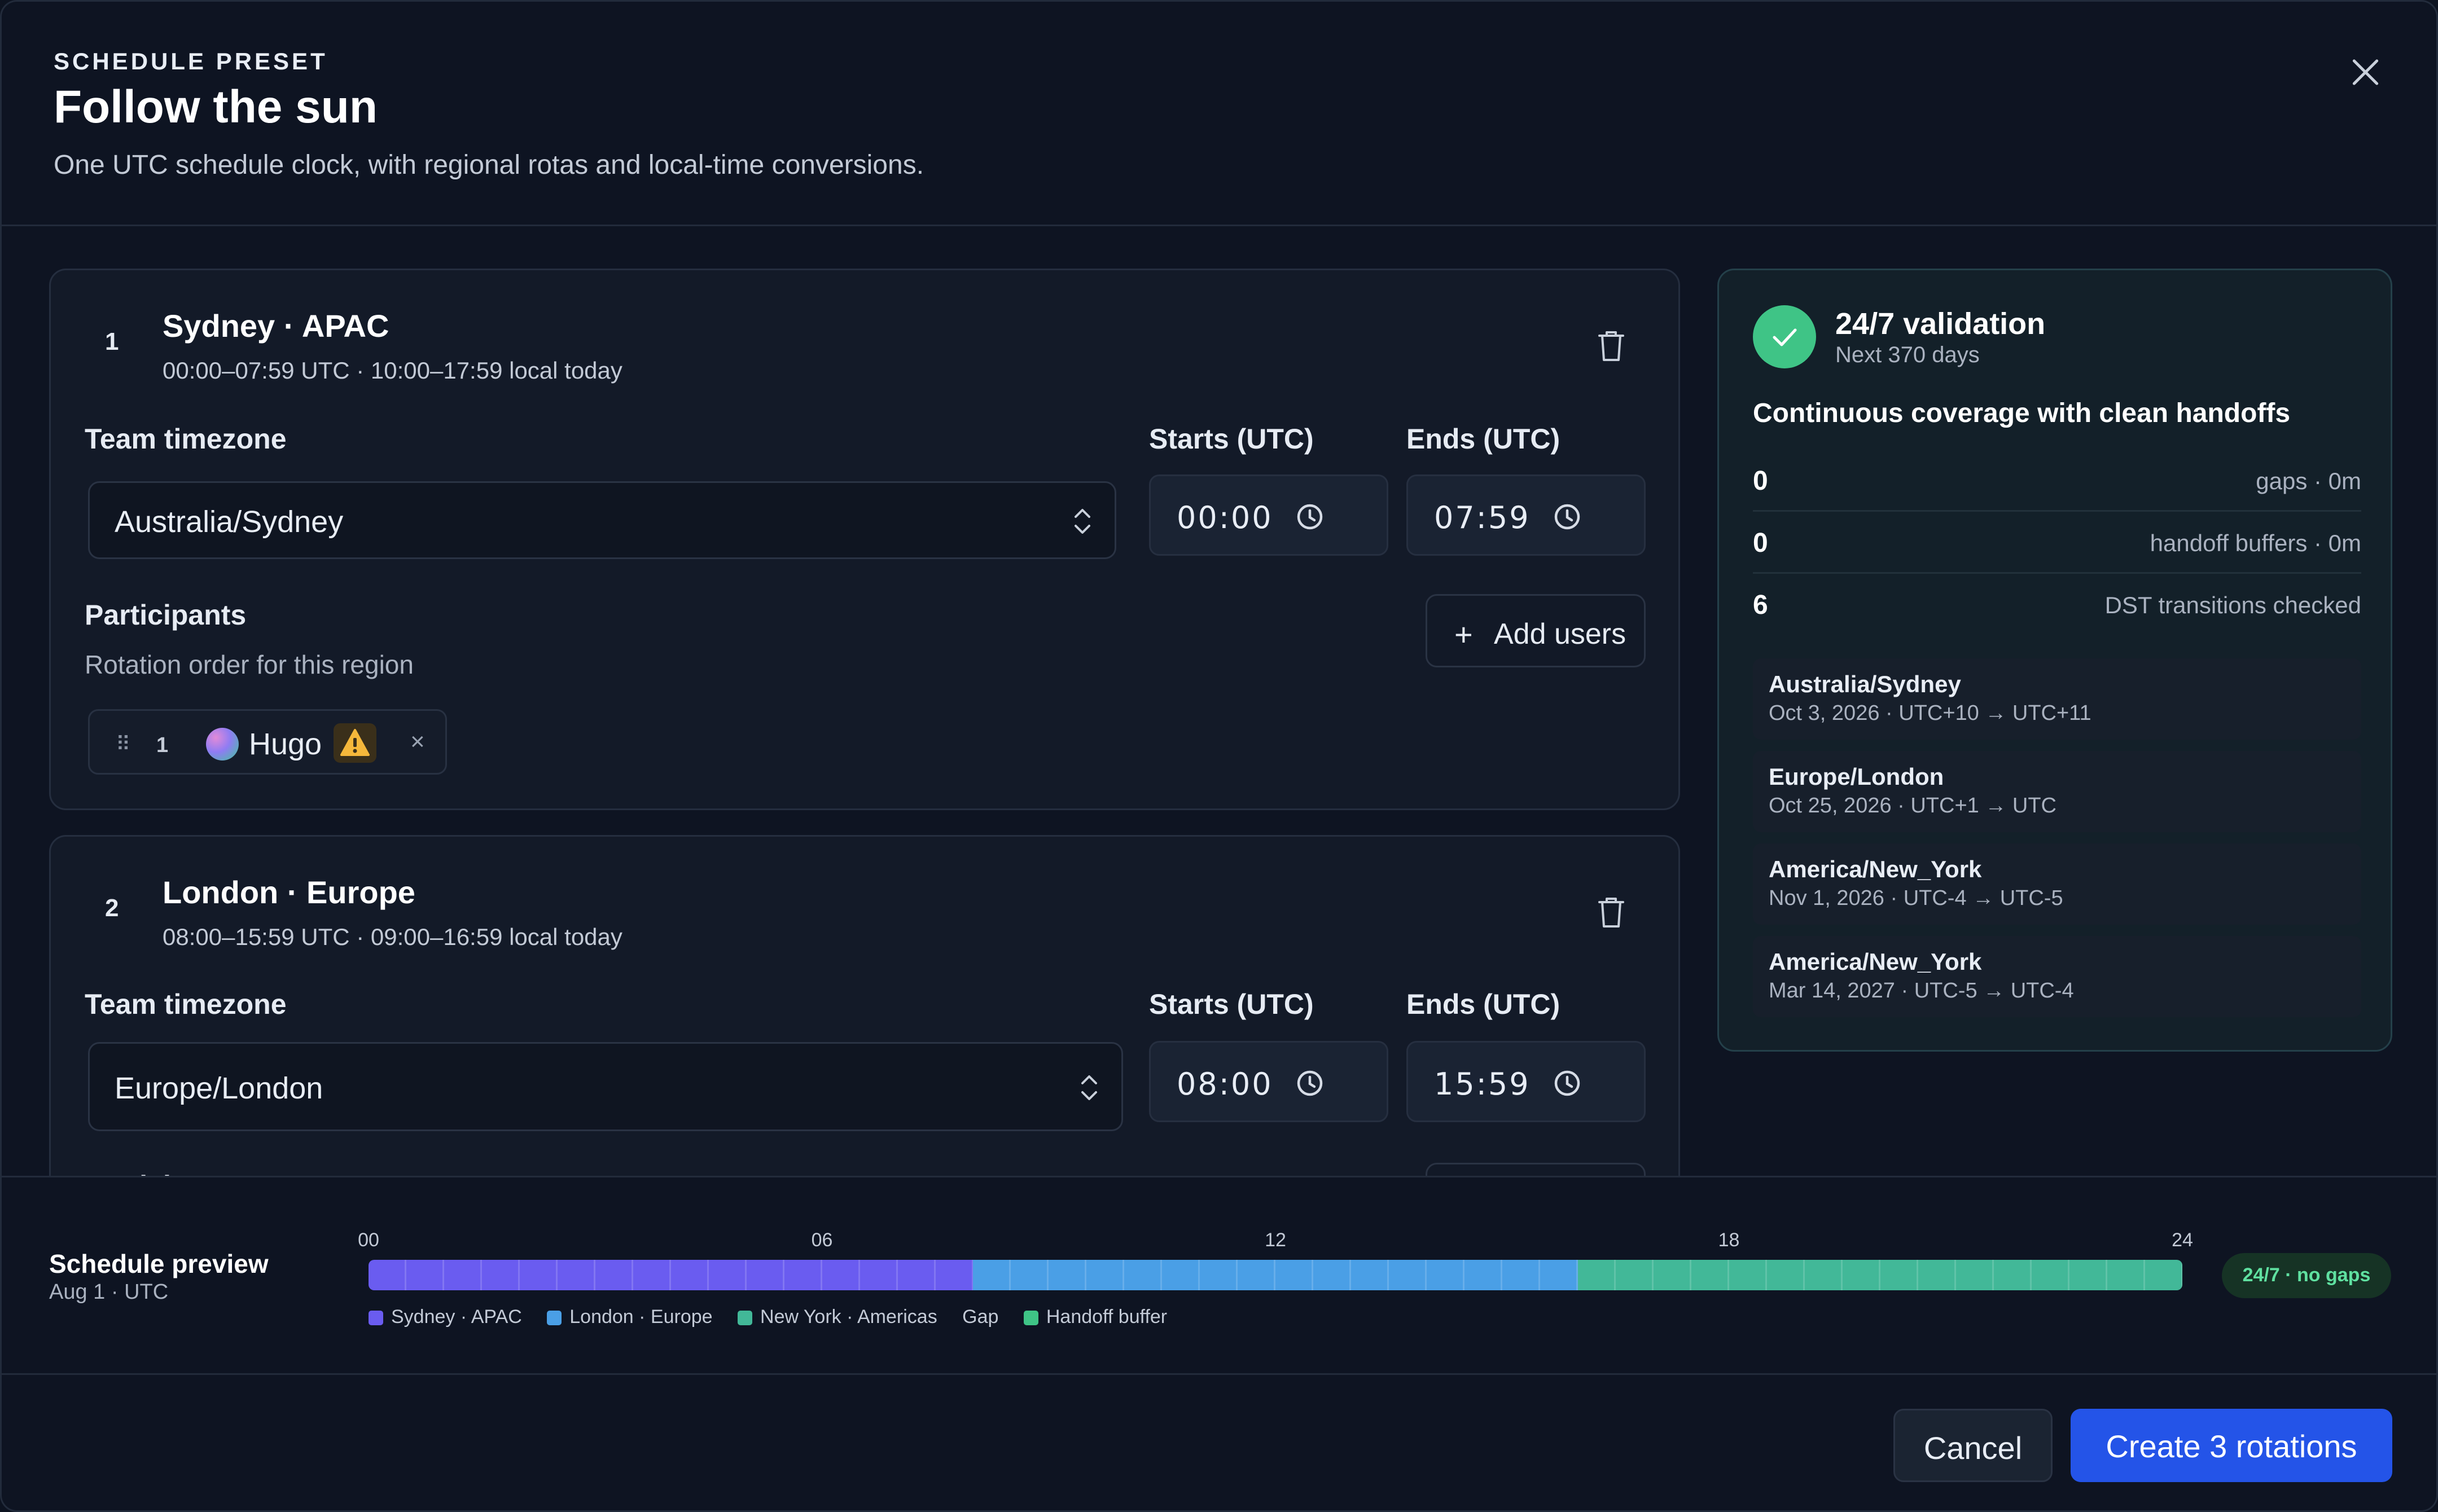 The image size is (2438, 1512). I want to click on cancel-label: Cancel, so click(1973, 1448).